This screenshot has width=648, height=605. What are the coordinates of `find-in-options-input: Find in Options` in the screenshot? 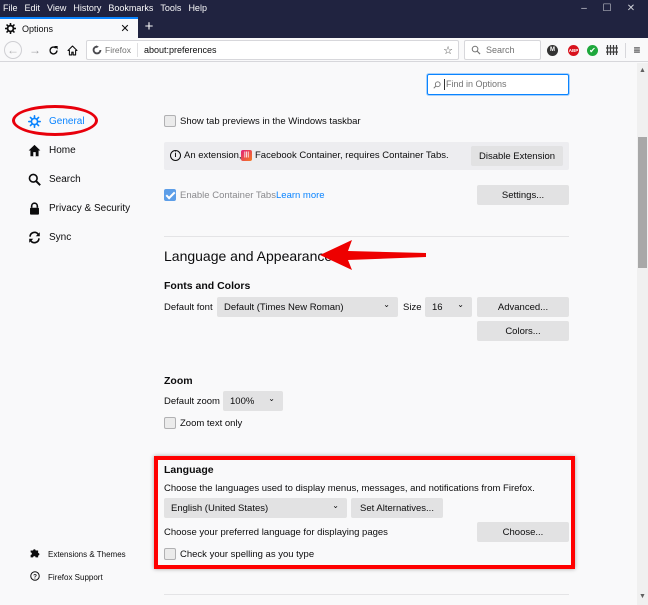 It's located at (498, 84).